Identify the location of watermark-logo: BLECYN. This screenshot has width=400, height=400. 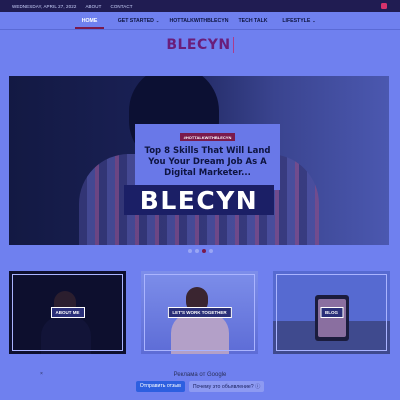
(199, 200).